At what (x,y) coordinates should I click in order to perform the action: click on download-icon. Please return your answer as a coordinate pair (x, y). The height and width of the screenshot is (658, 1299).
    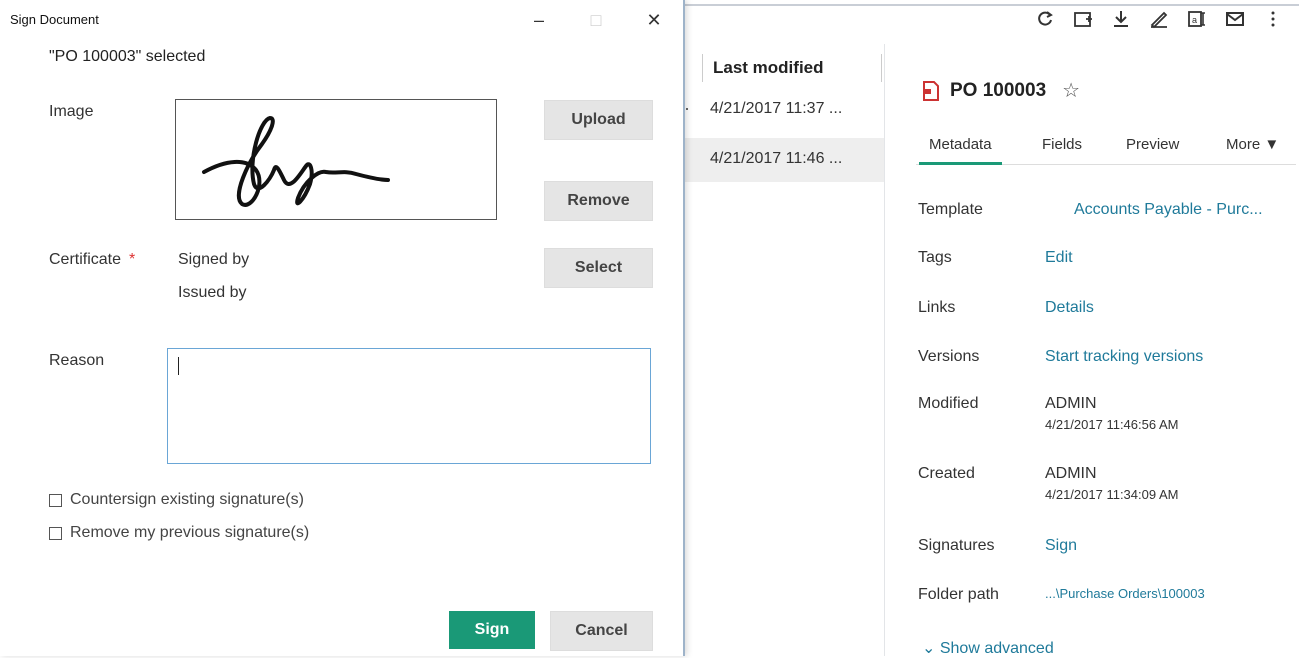
    Looking at the image, I should click on (1121, 19).